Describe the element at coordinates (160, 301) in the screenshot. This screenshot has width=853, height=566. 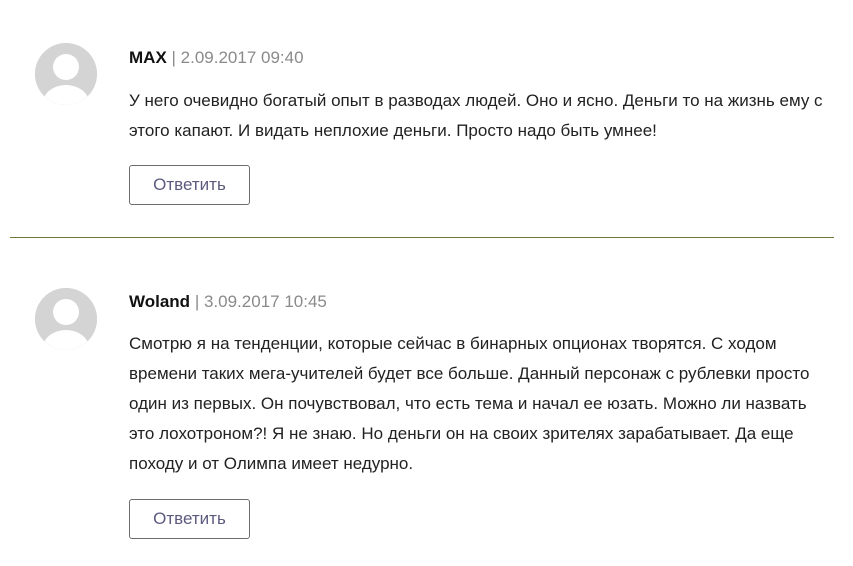
I see `comment-author: Woland` at that location.